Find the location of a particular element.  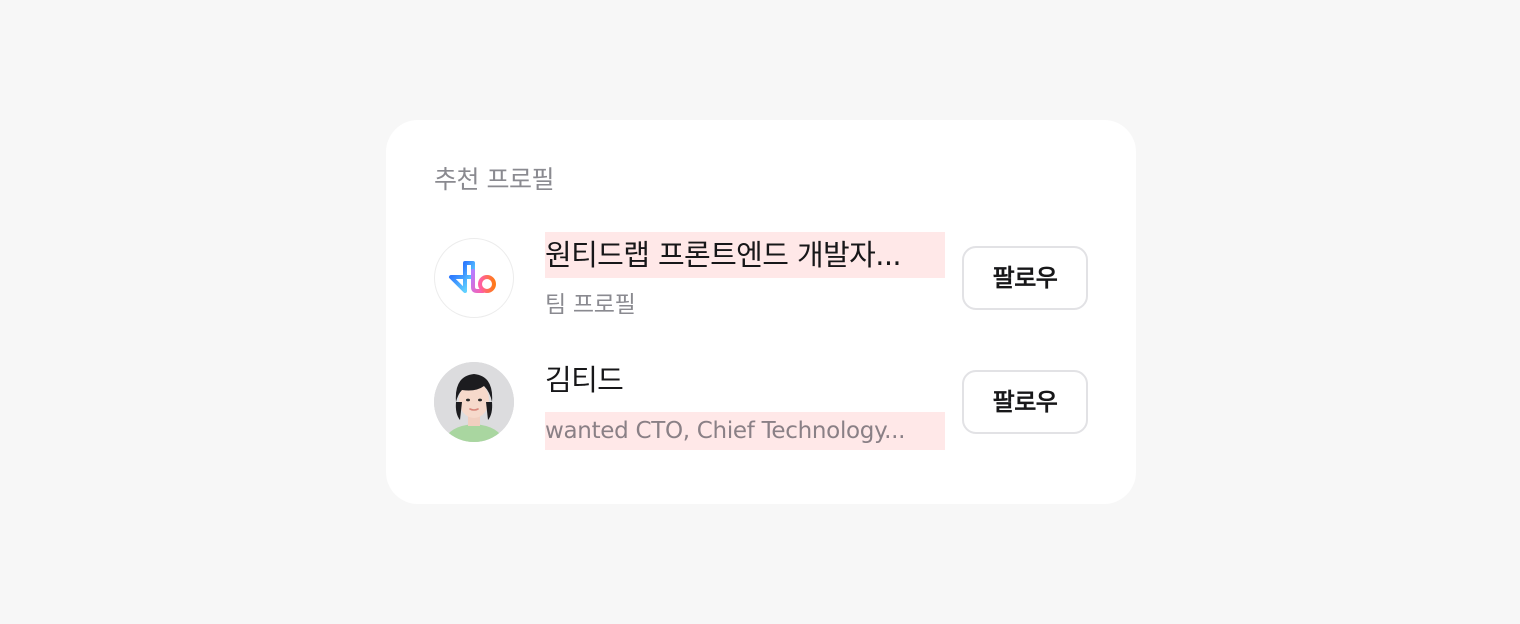

profile-name: 김티드 is located at coordinates (745, 380).